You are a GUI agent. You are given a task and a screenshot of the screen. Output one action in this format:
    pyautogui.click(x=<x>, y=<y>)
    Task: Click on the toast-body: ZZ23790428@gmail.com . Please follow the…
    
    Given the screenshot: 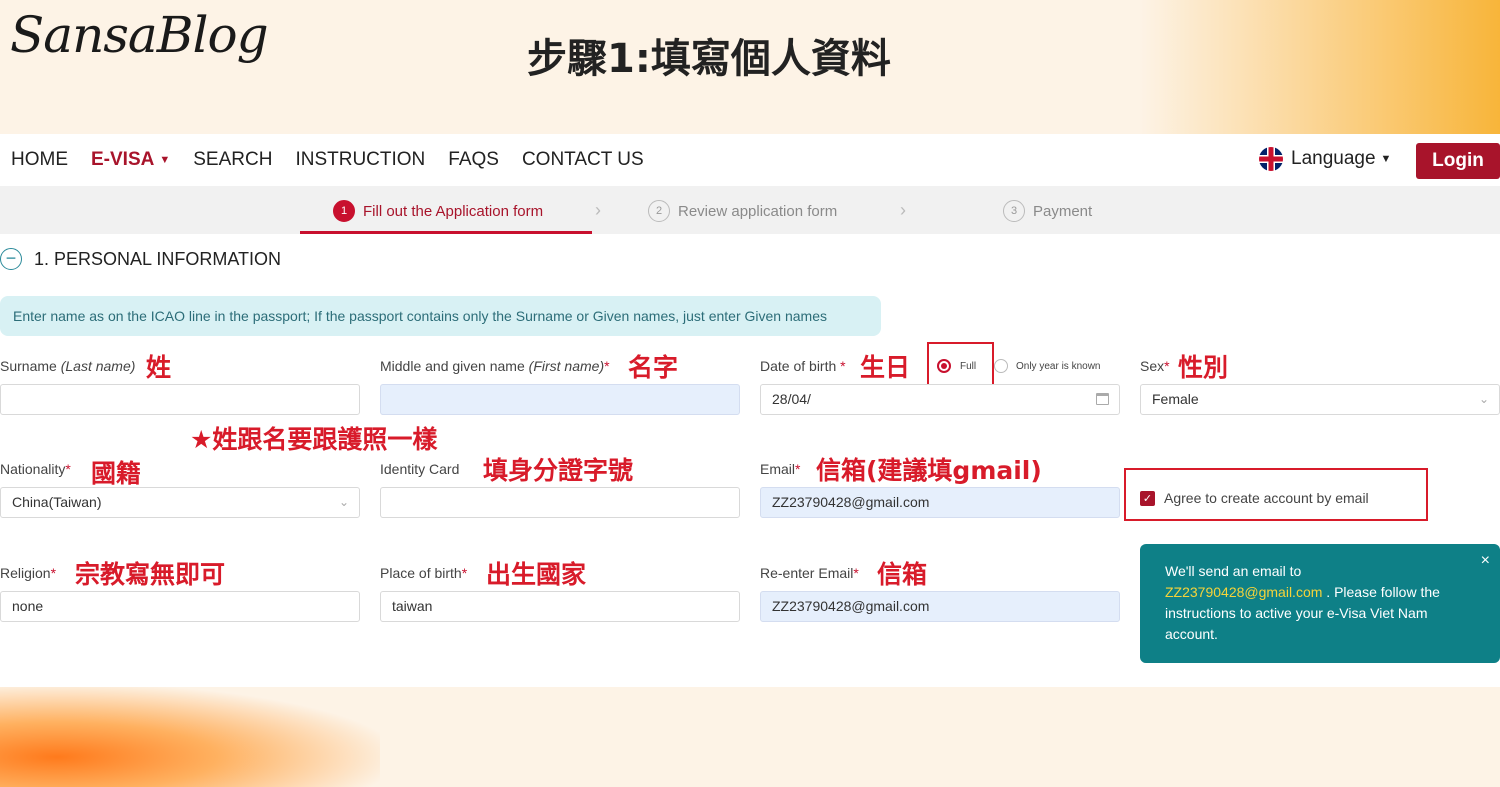 What is the action you would take?
    pyautogui.click(x=1320, y=613)
    